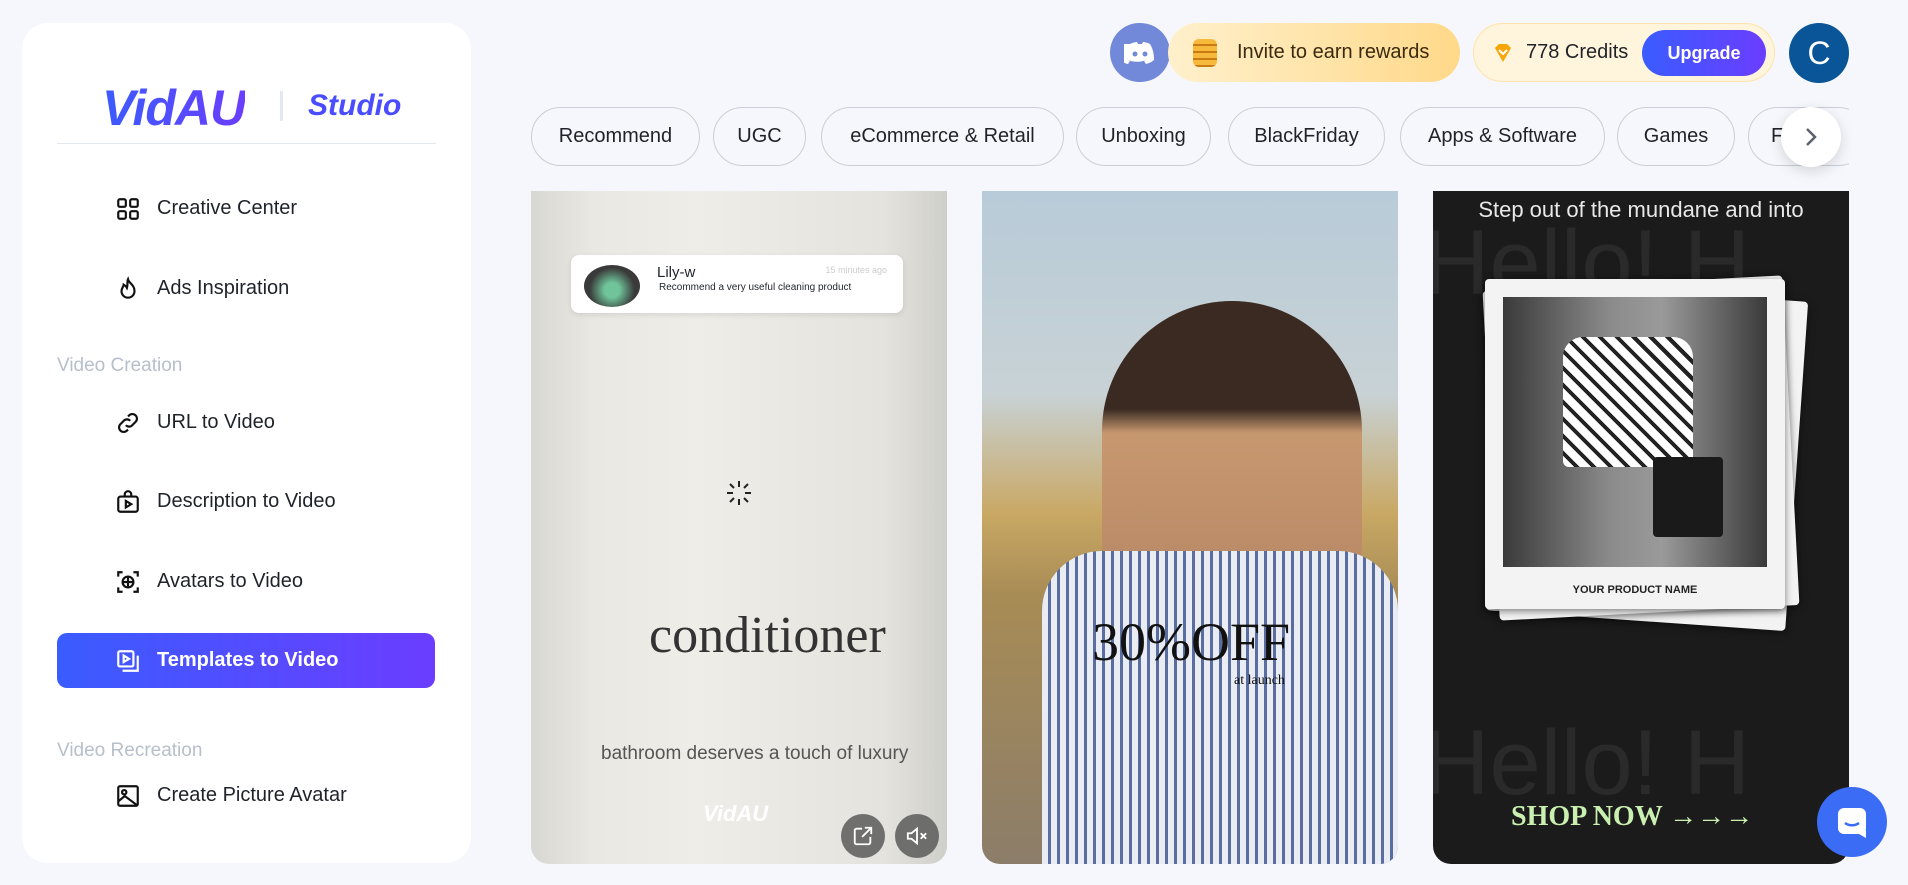 The image size is (1908, 885). What do you see at coordinates (1143, 136) in the screenshot?
I see `tab-unboxing: Unboxing` at bounding box center [1143, 136].